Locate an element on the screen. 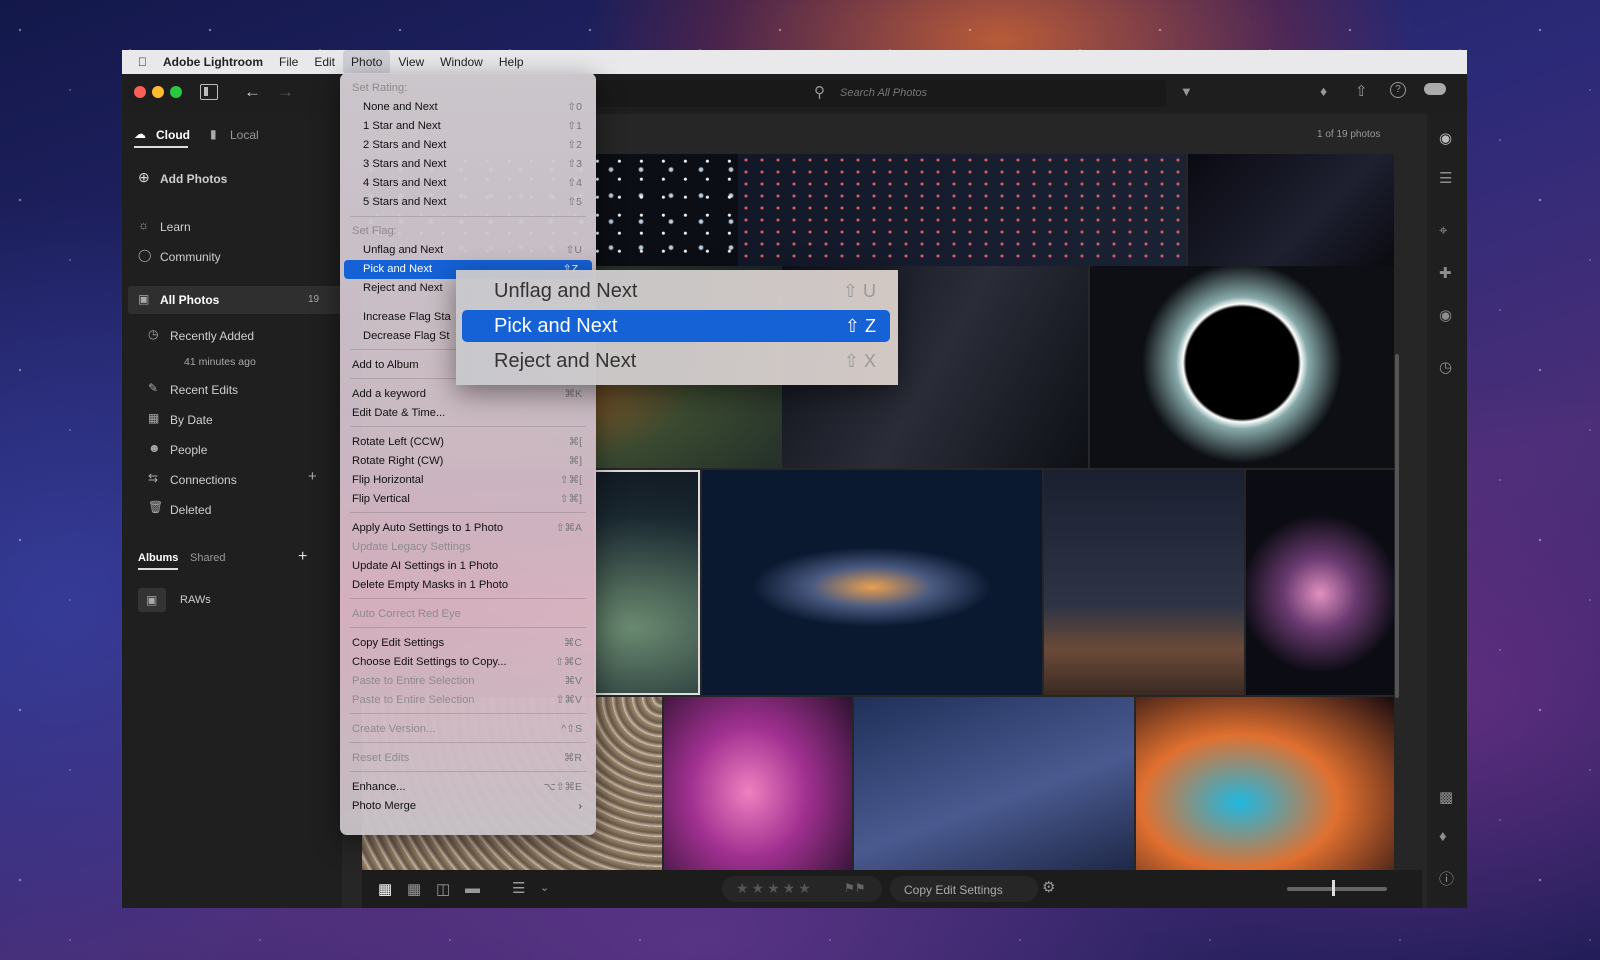 The height and width of the screenshot is (960, 1600). tab-albums: Albums is located at coordinates (158, 558).